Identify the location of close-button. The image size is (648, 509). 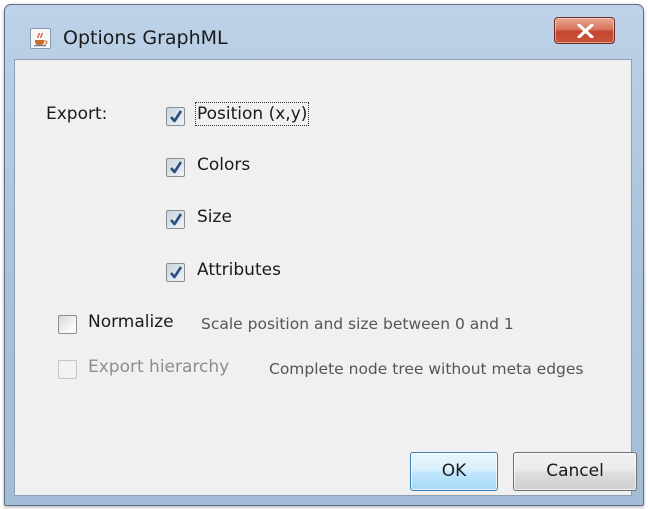
(584, 30).